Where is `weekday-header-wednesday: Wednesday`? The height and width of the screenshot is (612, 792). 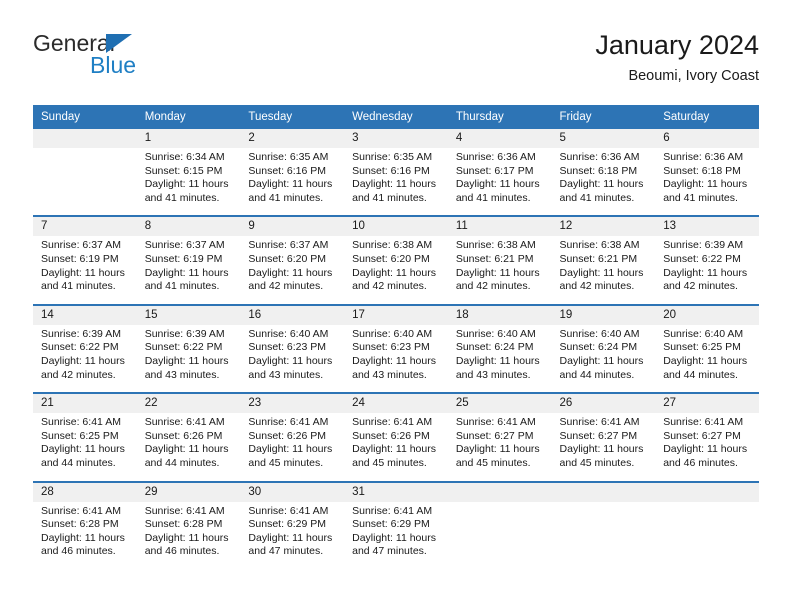 weekday-header-wednesday: Wednesday is located at coordinates (396, 117).